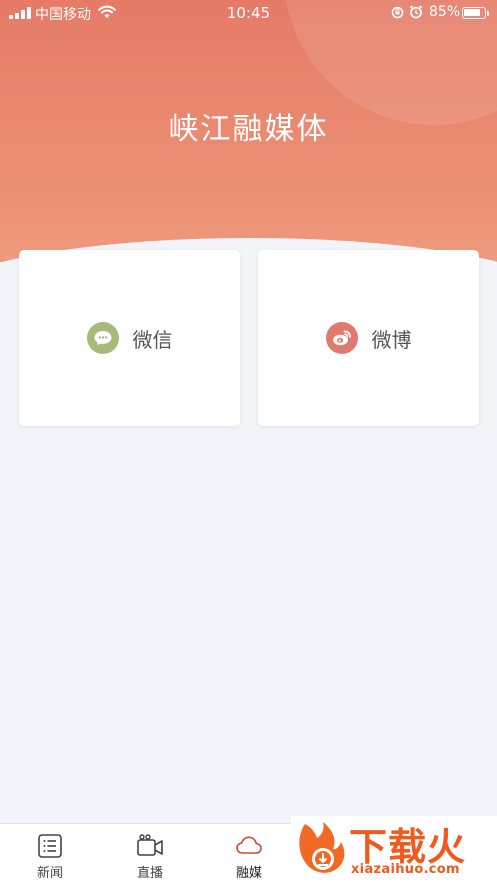 The width and height of the screenshot is (497, 883). What do you see at coordinates (149, 873) in the screenshot?
I see `tab-live-label: 直播` at bounding box center [149, 873].